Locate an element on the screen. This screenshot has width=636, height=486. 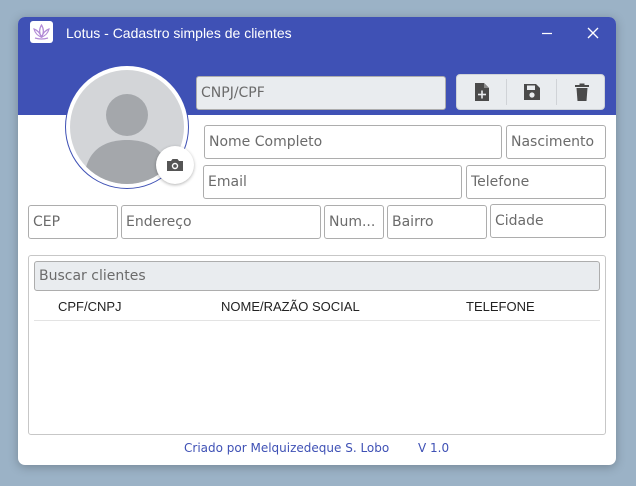
number-input is located at coordinates (354, 222).